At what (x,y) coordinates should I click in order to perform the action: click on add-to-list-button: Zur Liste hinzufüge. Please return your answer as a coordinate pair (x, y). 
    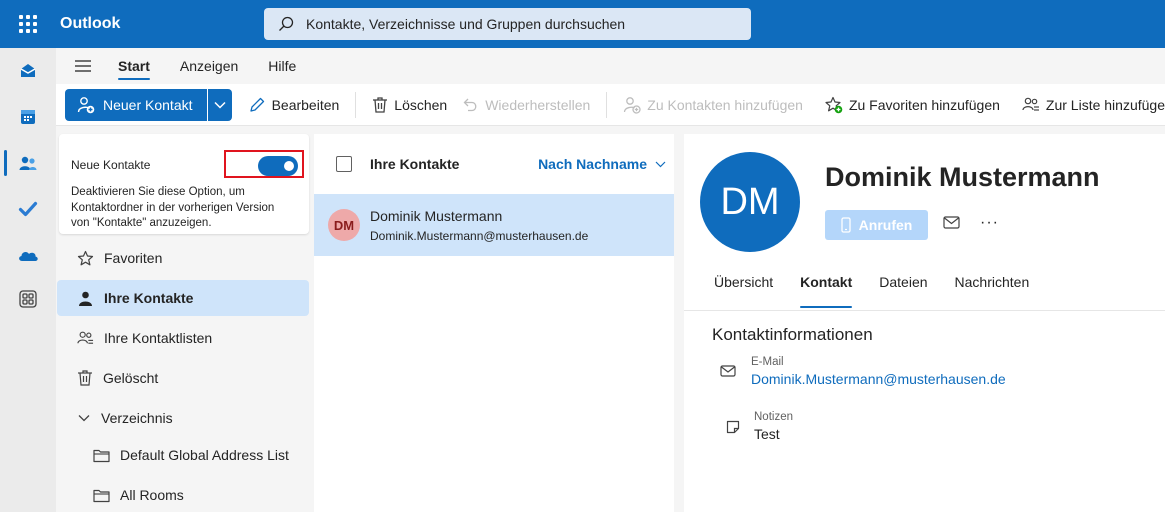
    Looking at the image, I should click on (1093, 105).